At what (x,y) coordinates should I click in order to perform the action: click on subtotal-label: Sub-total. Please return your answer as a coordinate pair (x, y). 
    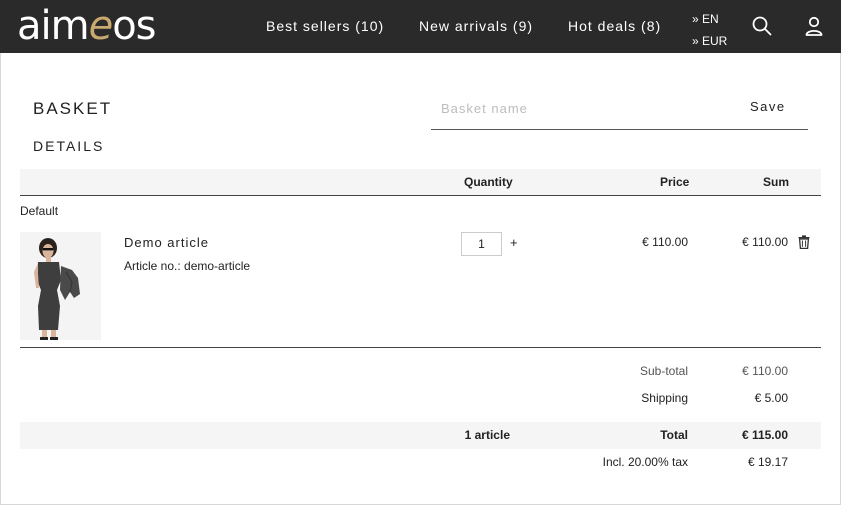
    Looking at the image, I should click on (663, 371).